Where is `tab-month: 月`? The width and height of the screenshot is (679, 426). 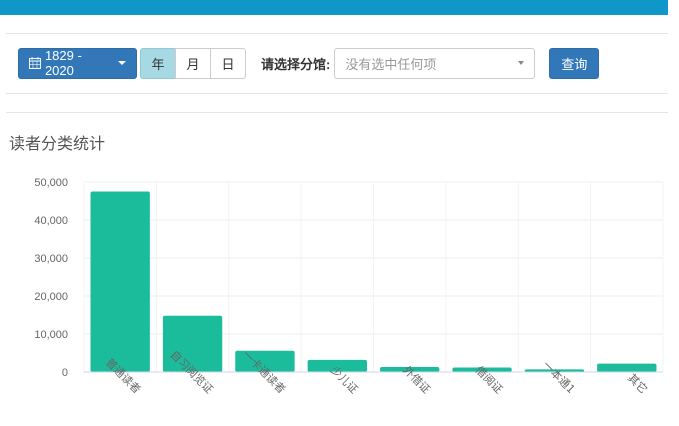
tab-month: 月 is located at coordinates (193, 63).